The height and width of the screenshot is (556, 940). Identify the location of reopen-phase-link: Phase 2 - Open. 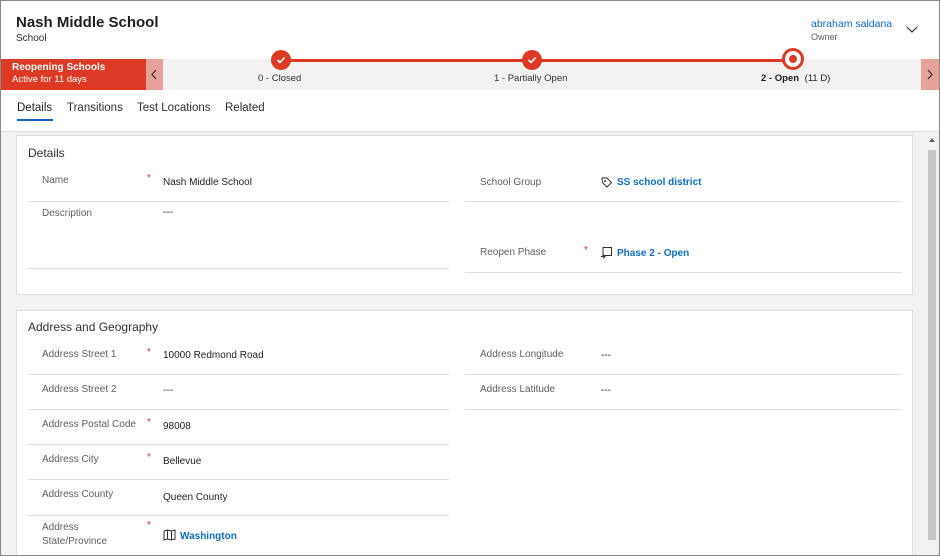
(653, 253).